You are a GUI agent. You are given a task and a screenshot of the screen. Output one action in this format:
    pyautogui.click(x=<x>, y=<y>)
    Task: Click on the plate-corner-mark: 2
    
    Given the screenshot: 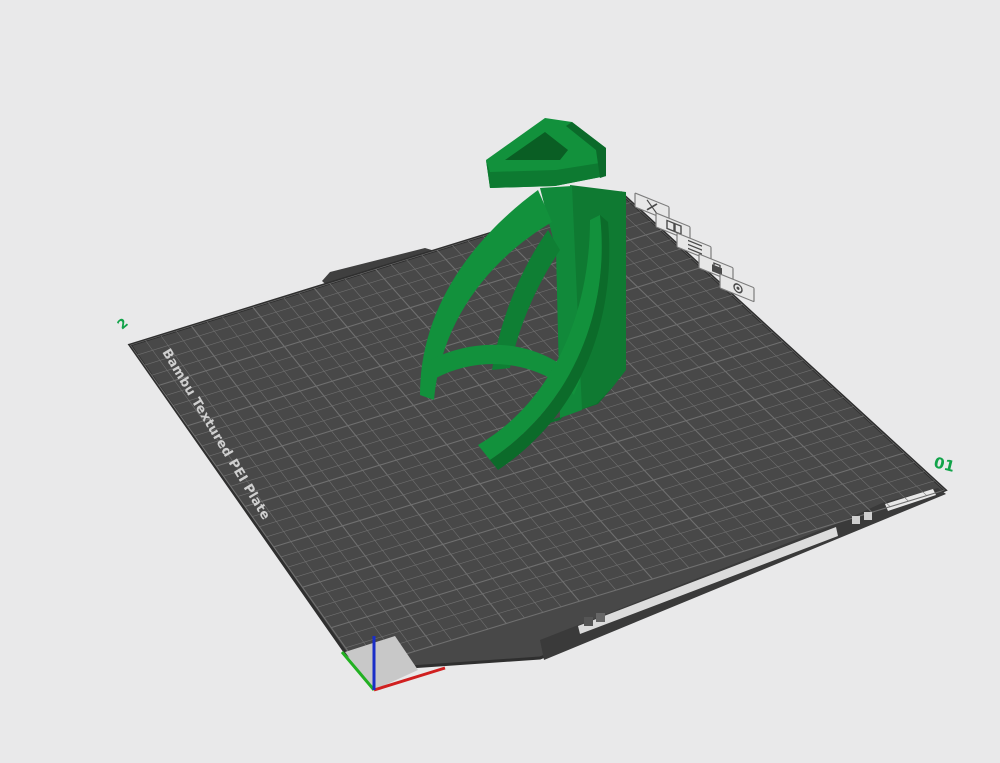 What is the action you would take?
    pyautogui.click(x=123, y=324)
    